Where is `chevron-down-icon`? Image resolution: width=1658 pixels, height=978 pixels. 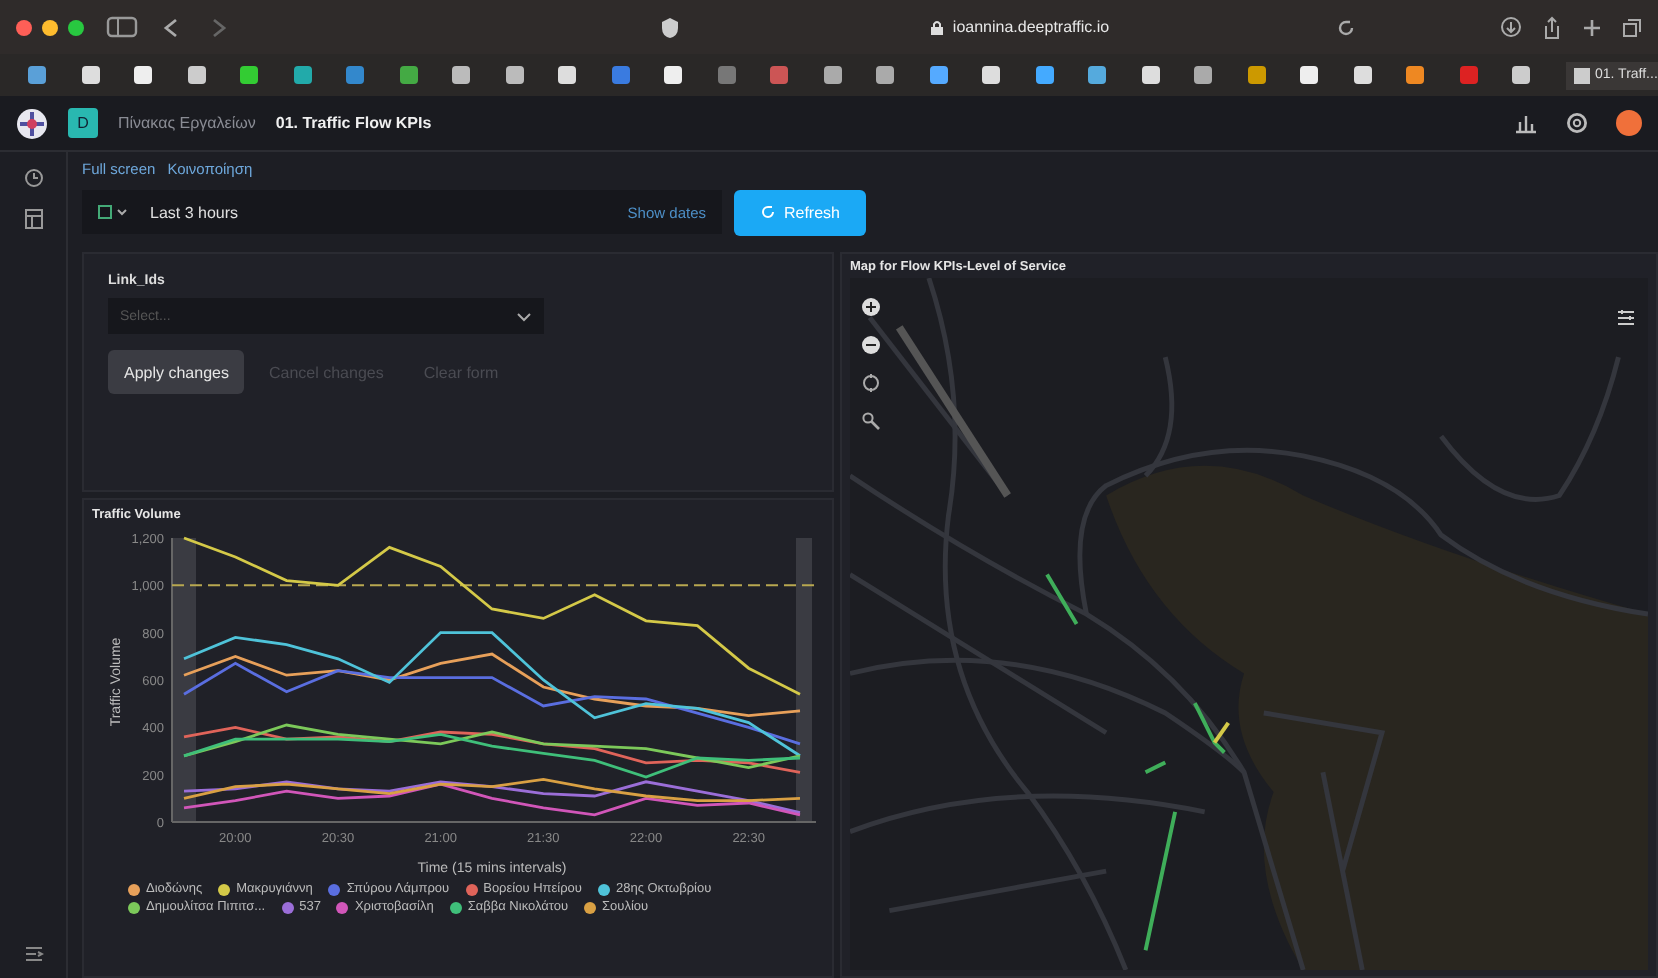
chevron-down-icon is located at coordinates (524, 316).